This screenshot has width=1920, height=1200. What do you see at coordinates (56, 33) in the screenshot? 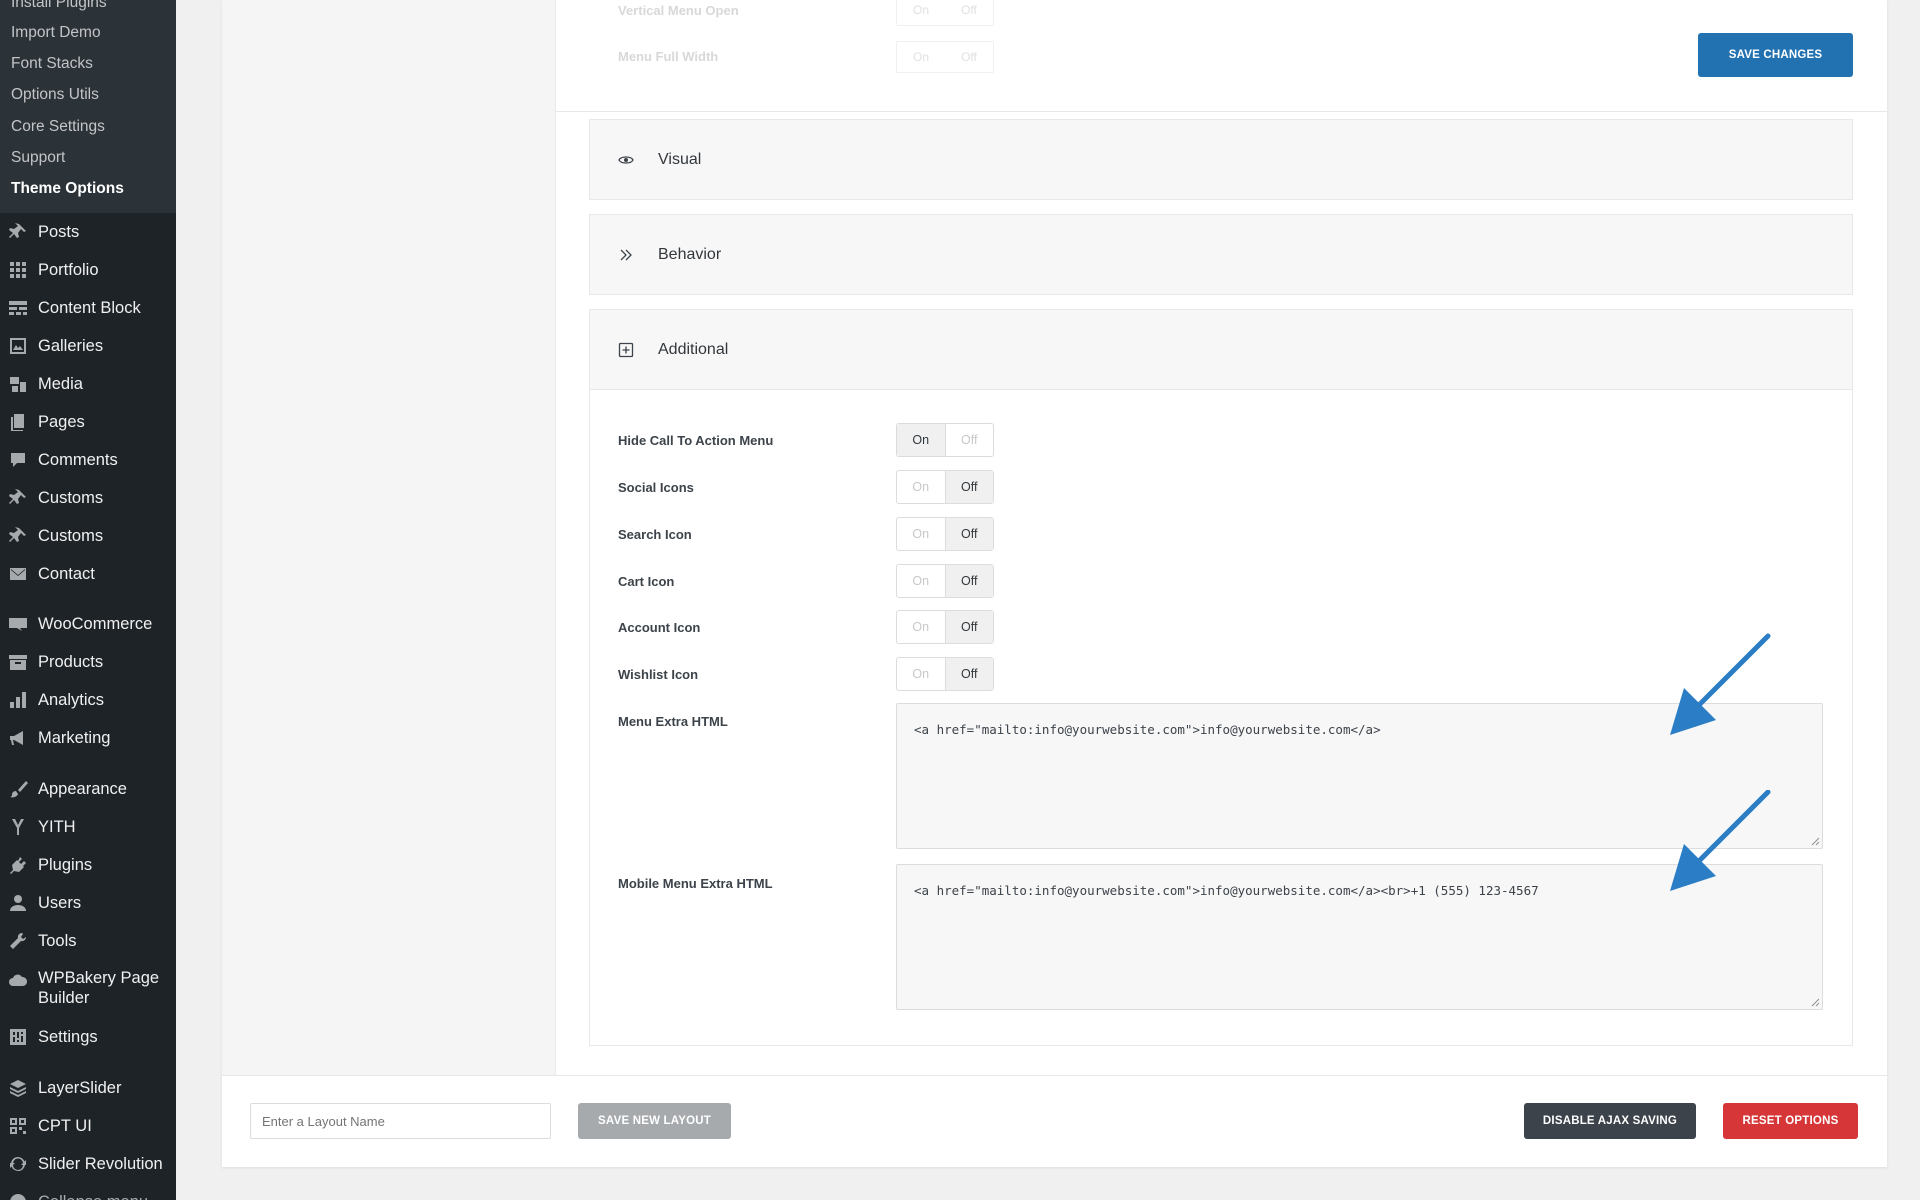
I see `submenu-item-import-demo: Import Demo` at bounding box center [56, 33].